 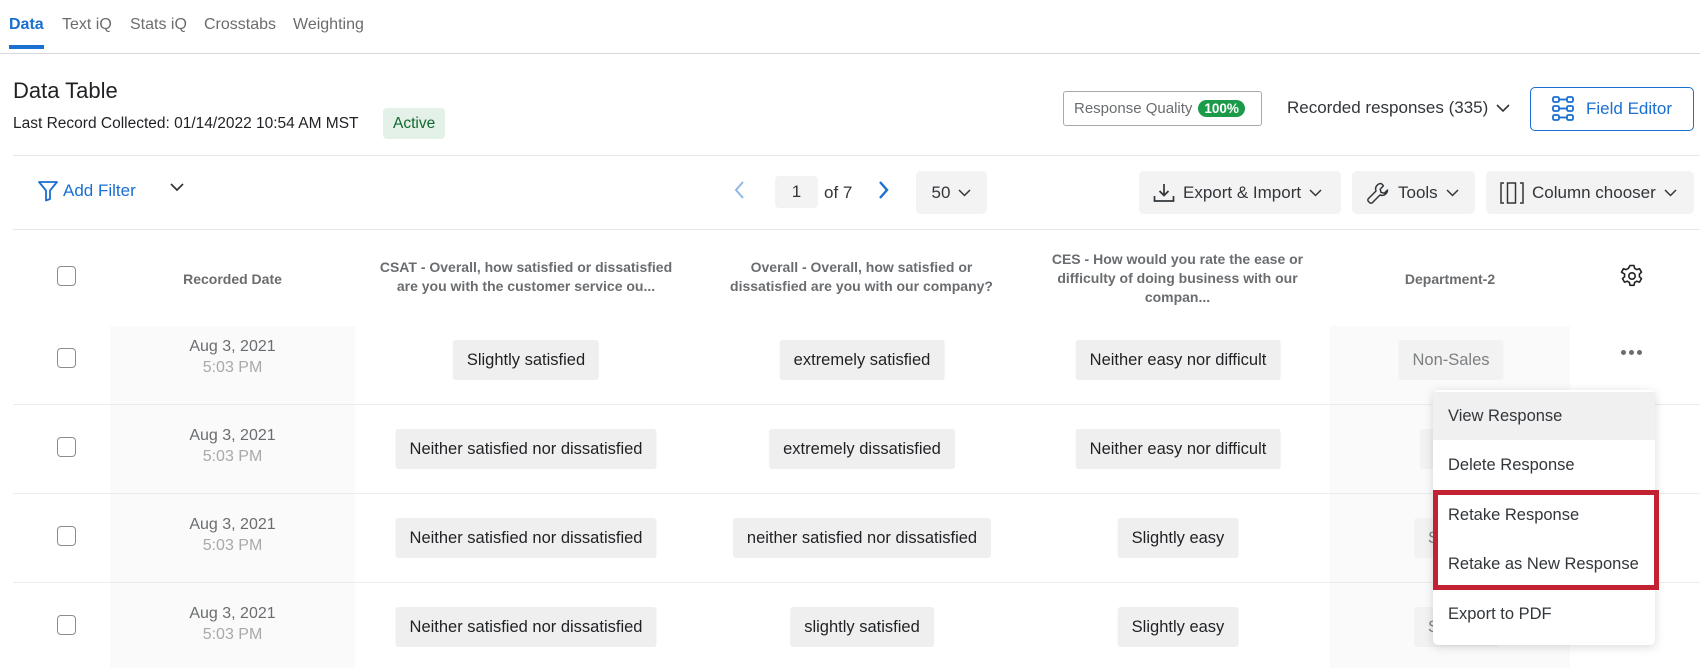 What do you see at coordinates (232, 279) in the screenshot?
I see `column-header-recorded-date: Recorded Date` at bounding box center [232, 279].